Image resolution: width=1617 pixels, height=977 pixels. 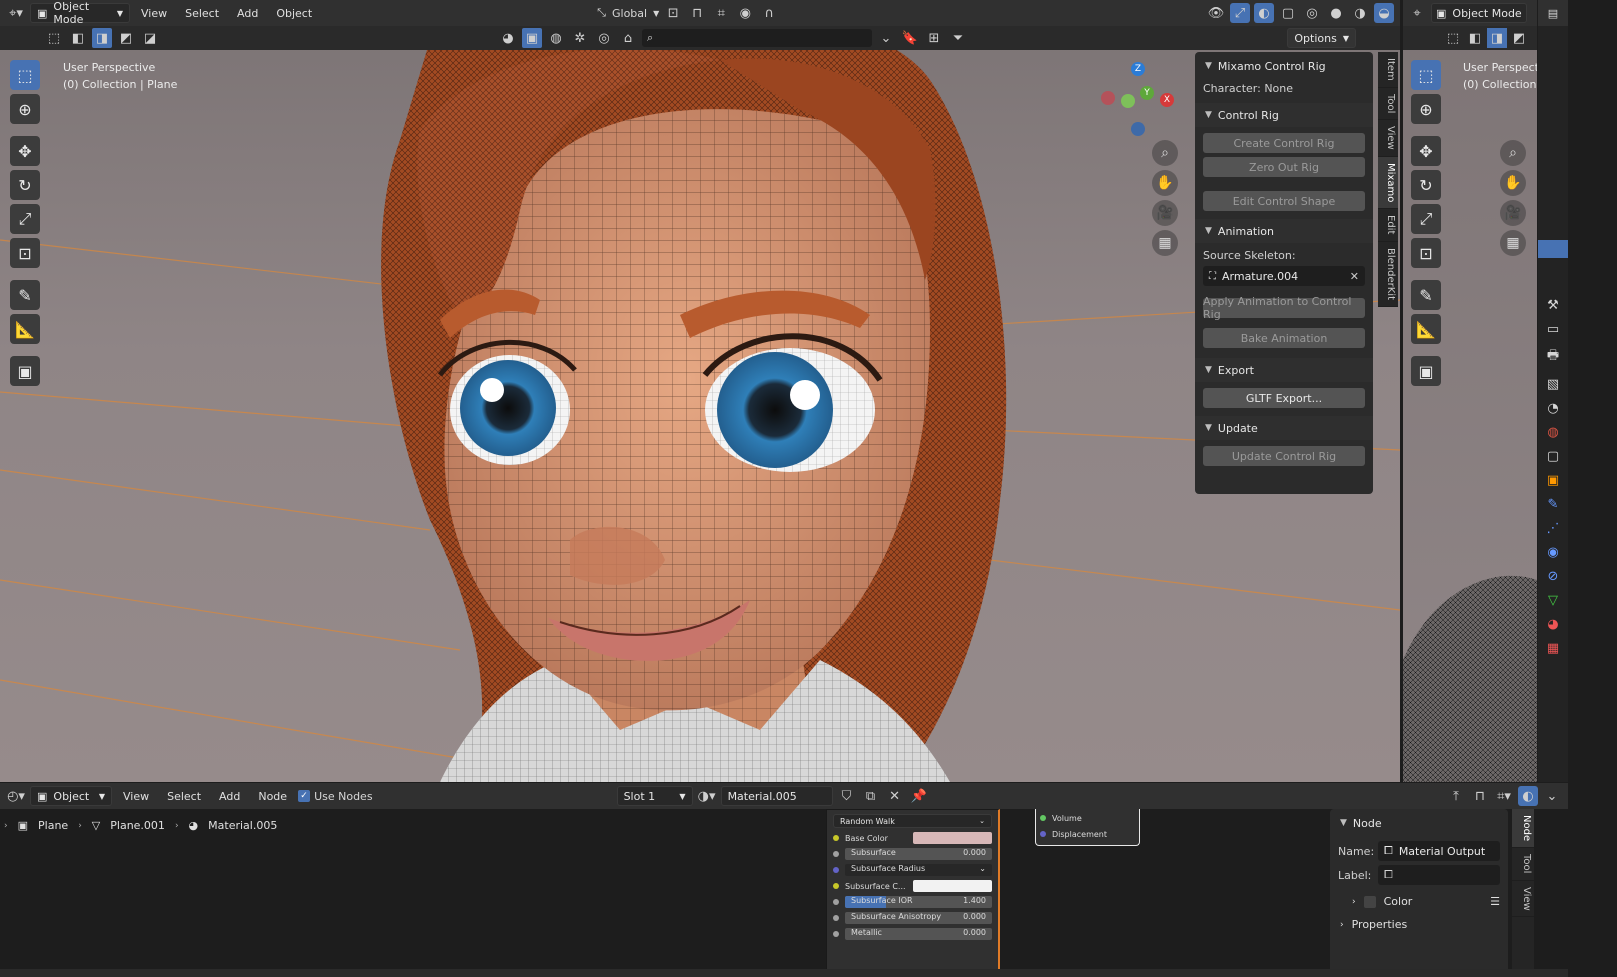 What do you see at coordinates (1138, 129) in the screenshot?
I see `neg-z-axis-handle` at bounding box center [1138, 129].